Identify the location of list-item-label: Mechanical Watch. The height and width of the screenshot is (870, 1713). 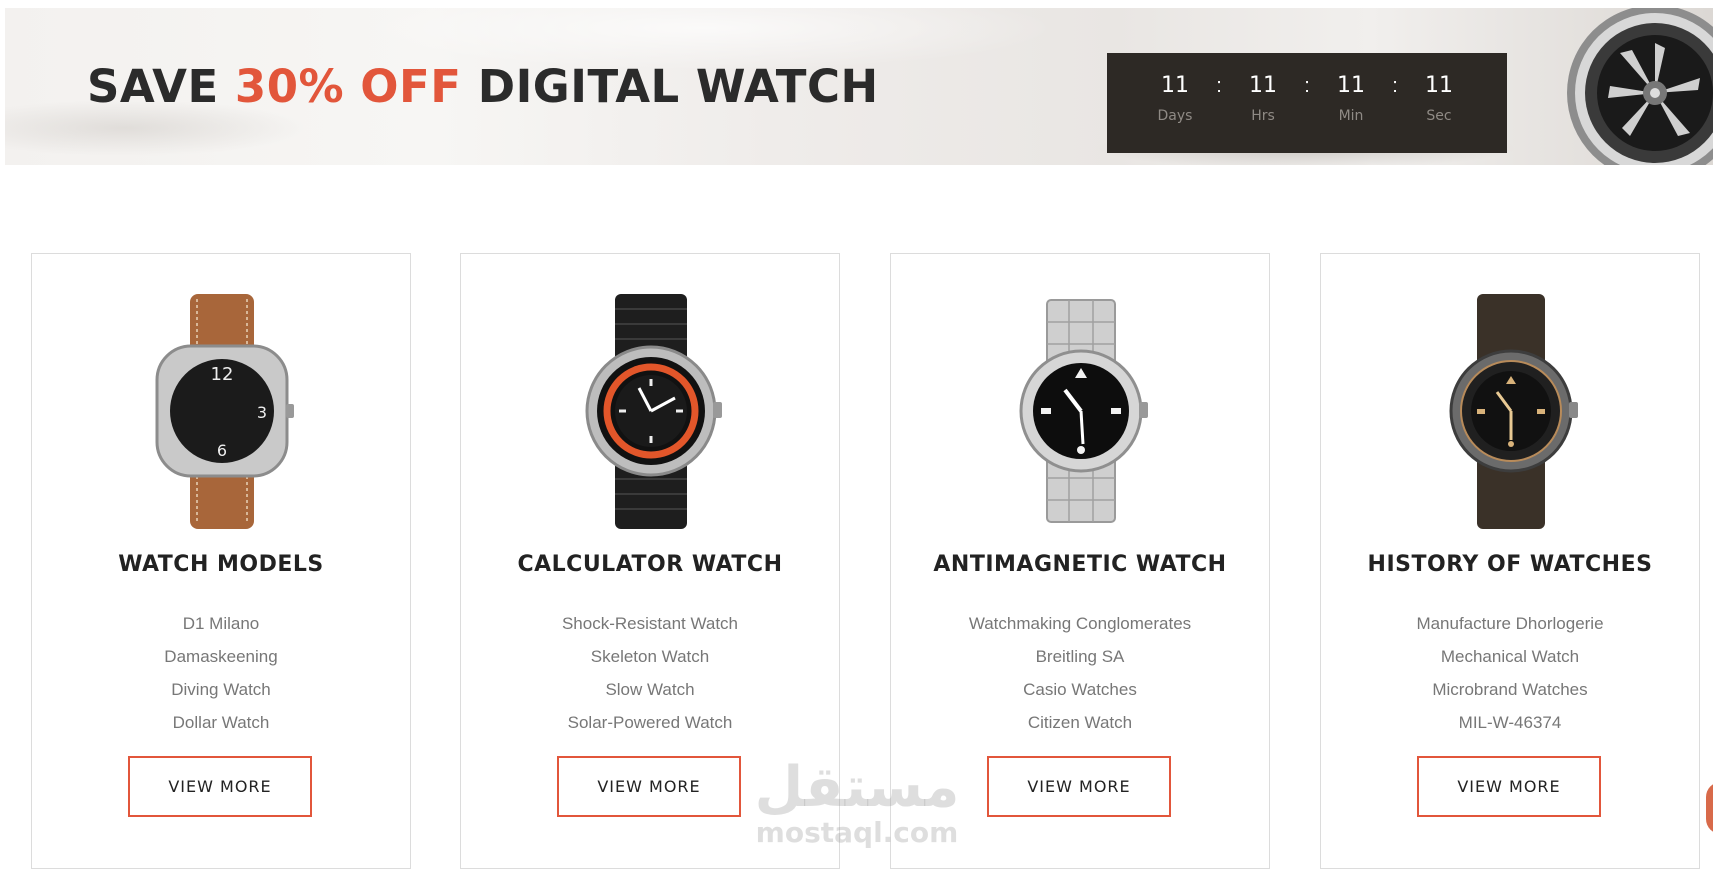
(1510, 656).